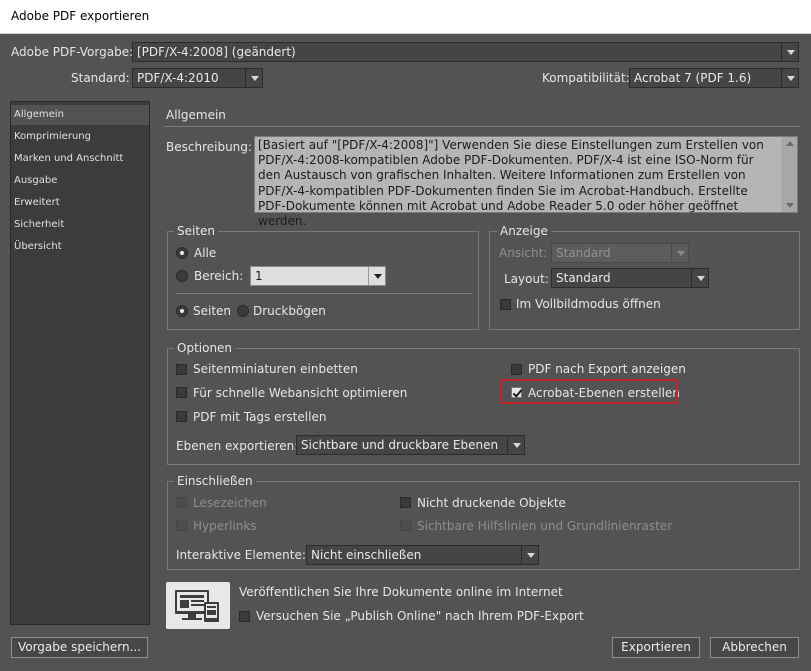  What do you see at coordinates (216, 52) in the screenshot?
I see `preset-value: [PDF/X-4:2008] (geändert)` at bounding box center [216, 52].